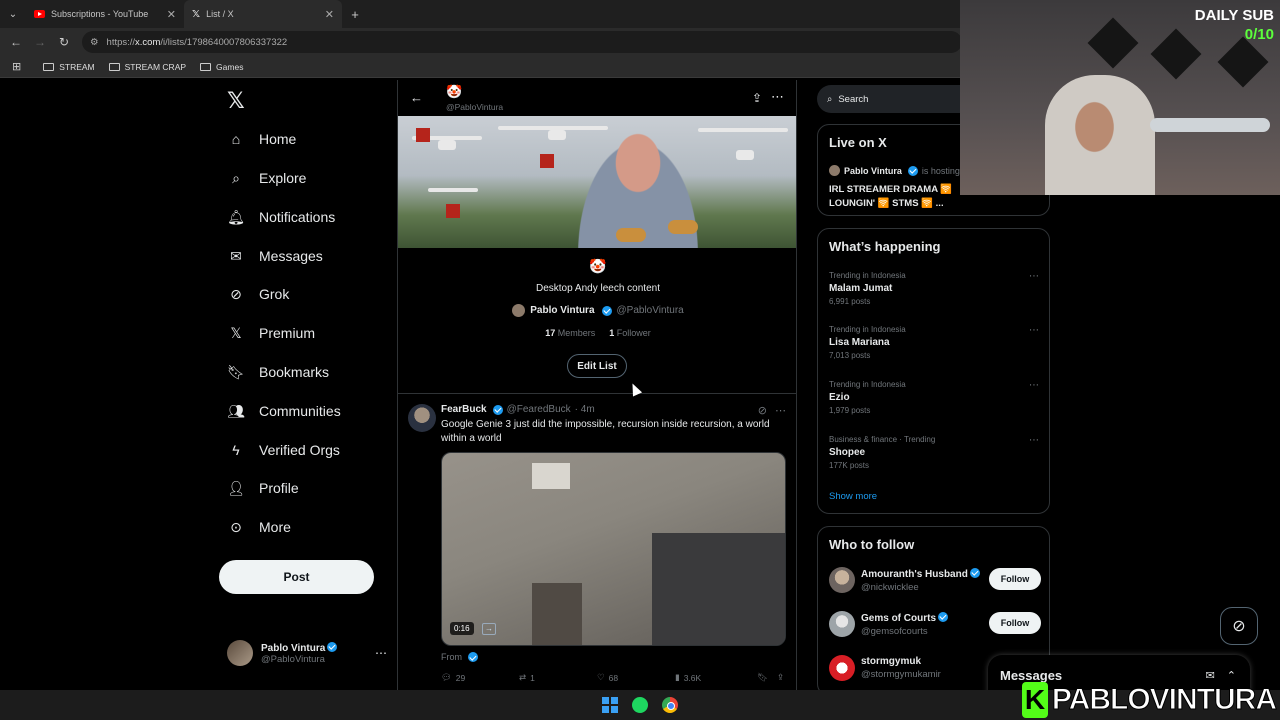 The width and height of the screenshot is (1280, 720). What do you see at coordinates (598, 266) in the screenshot?
I see `list-emoji: 🤡` at bounding box center [598, 266].